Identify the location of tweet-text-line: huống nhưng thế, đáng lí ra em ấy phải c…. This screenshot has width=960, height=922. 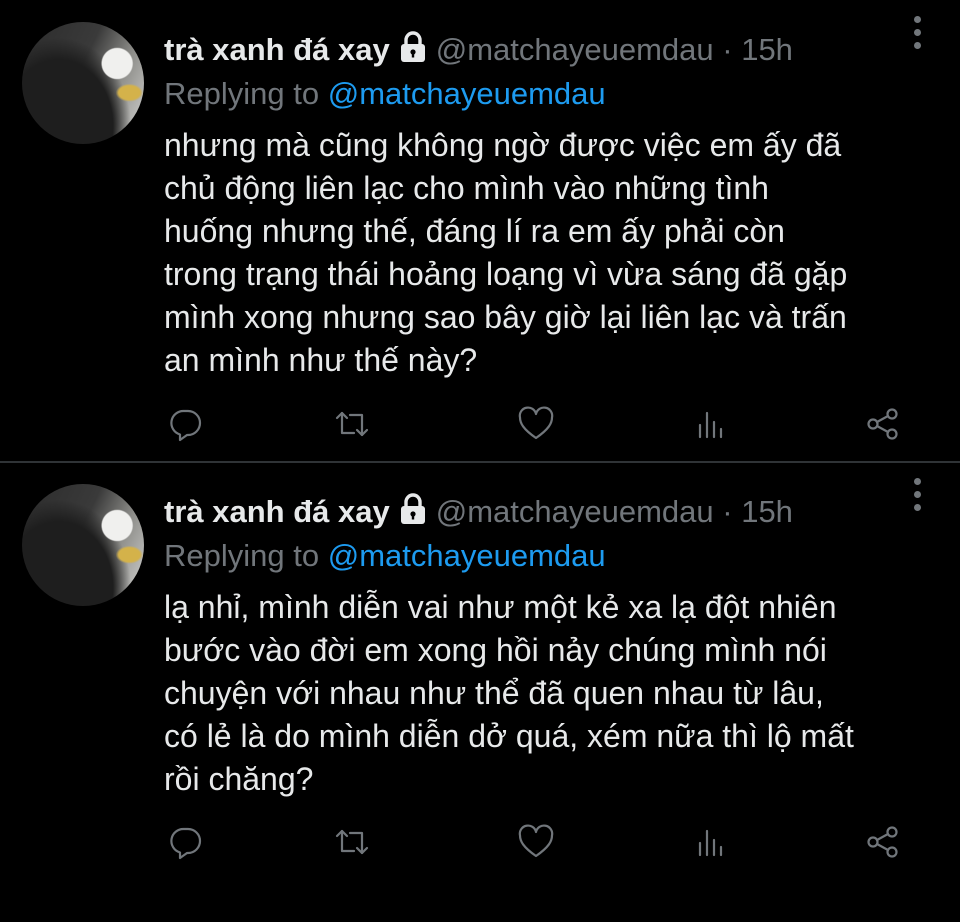
(474, 231).